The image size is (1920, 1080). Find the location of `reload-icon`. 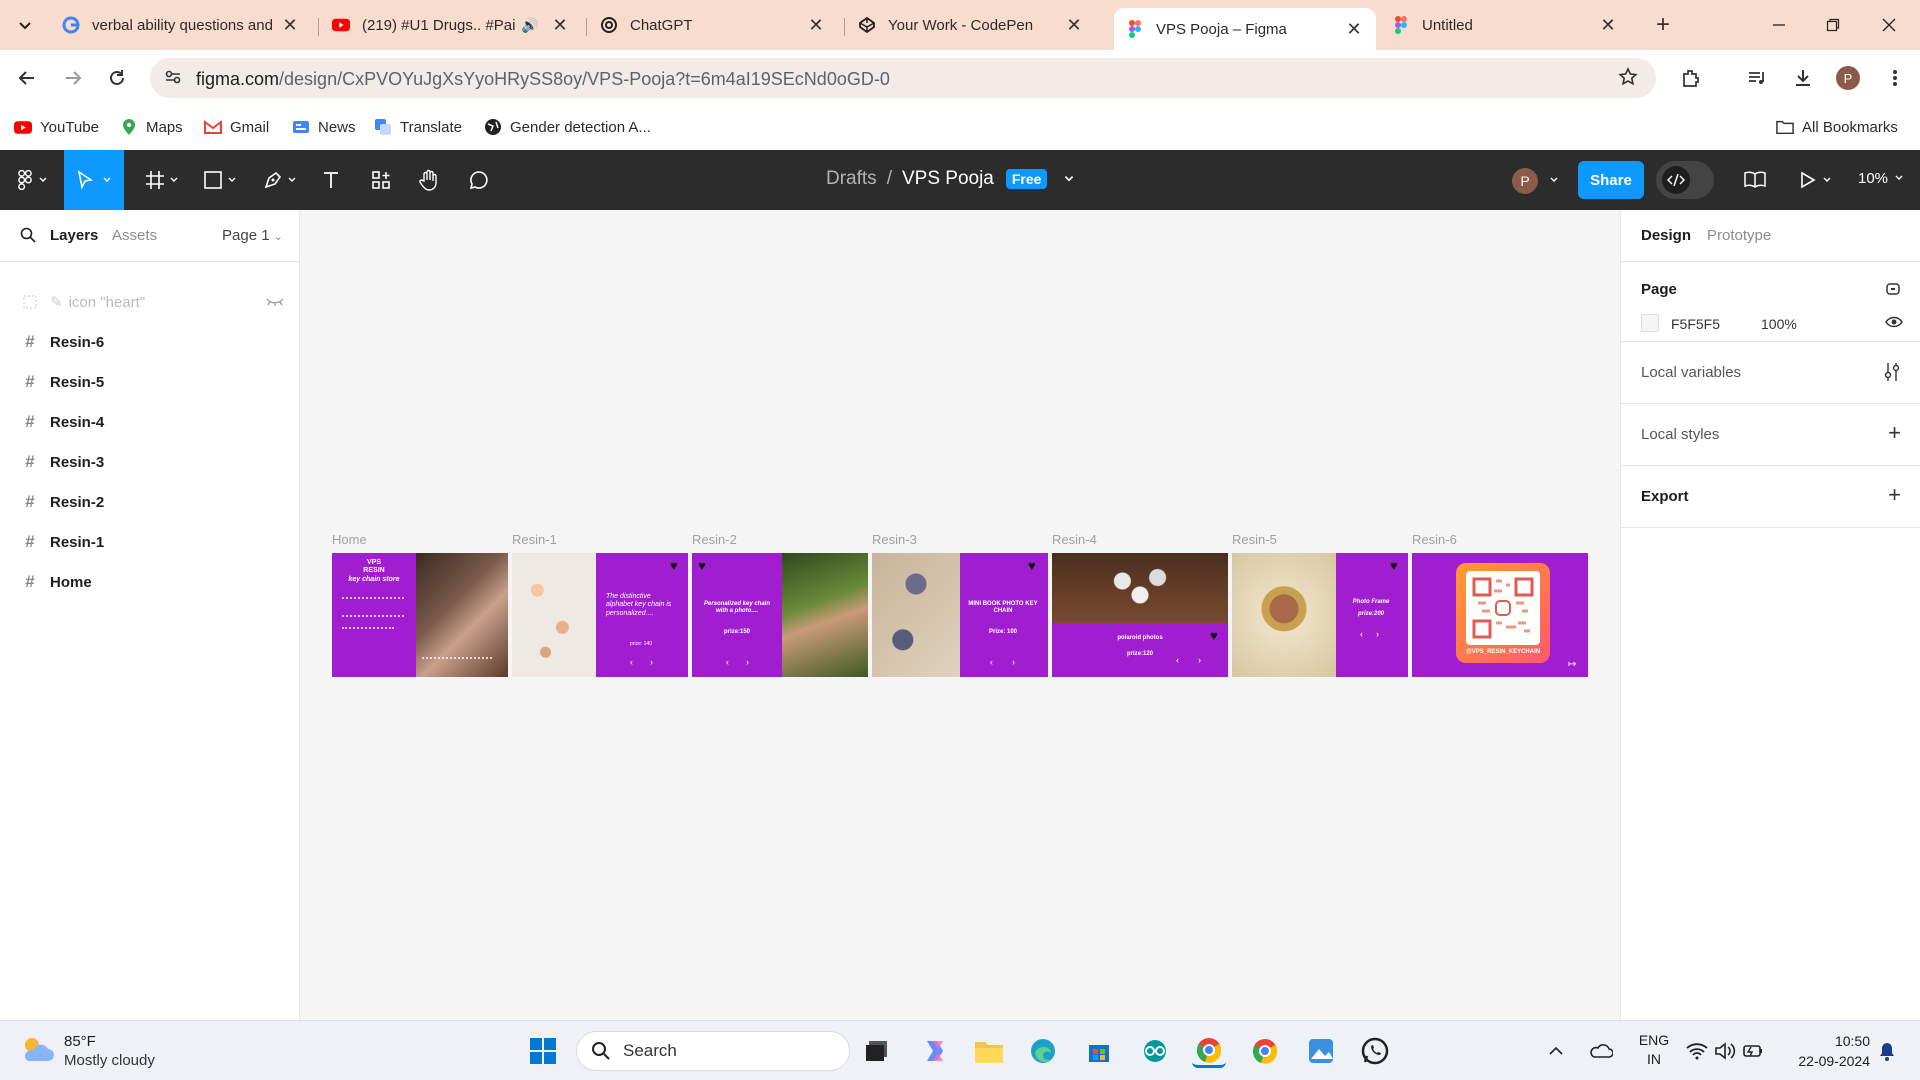

reload-icon is located at coordinates (117, 78).